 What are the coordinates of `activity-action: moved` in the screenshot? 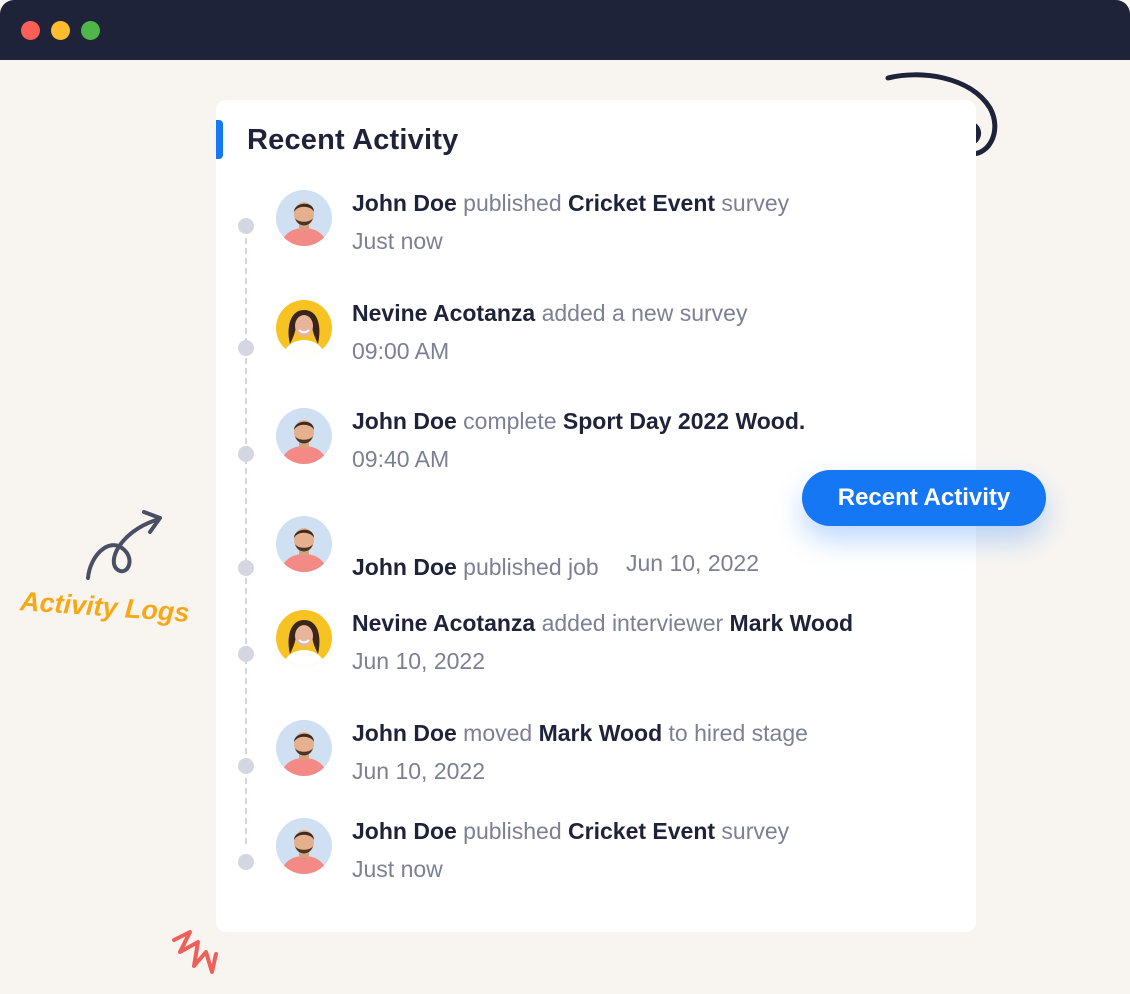 It's located at (497, 733).